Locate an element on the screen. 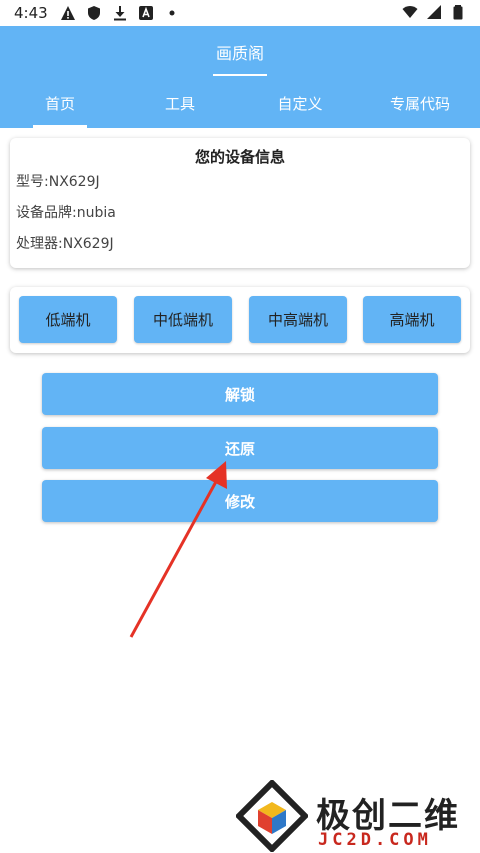 This screenshot has width=480, height=853. device-info-title: 您的设备信息 is located at coordinates (239, 157).